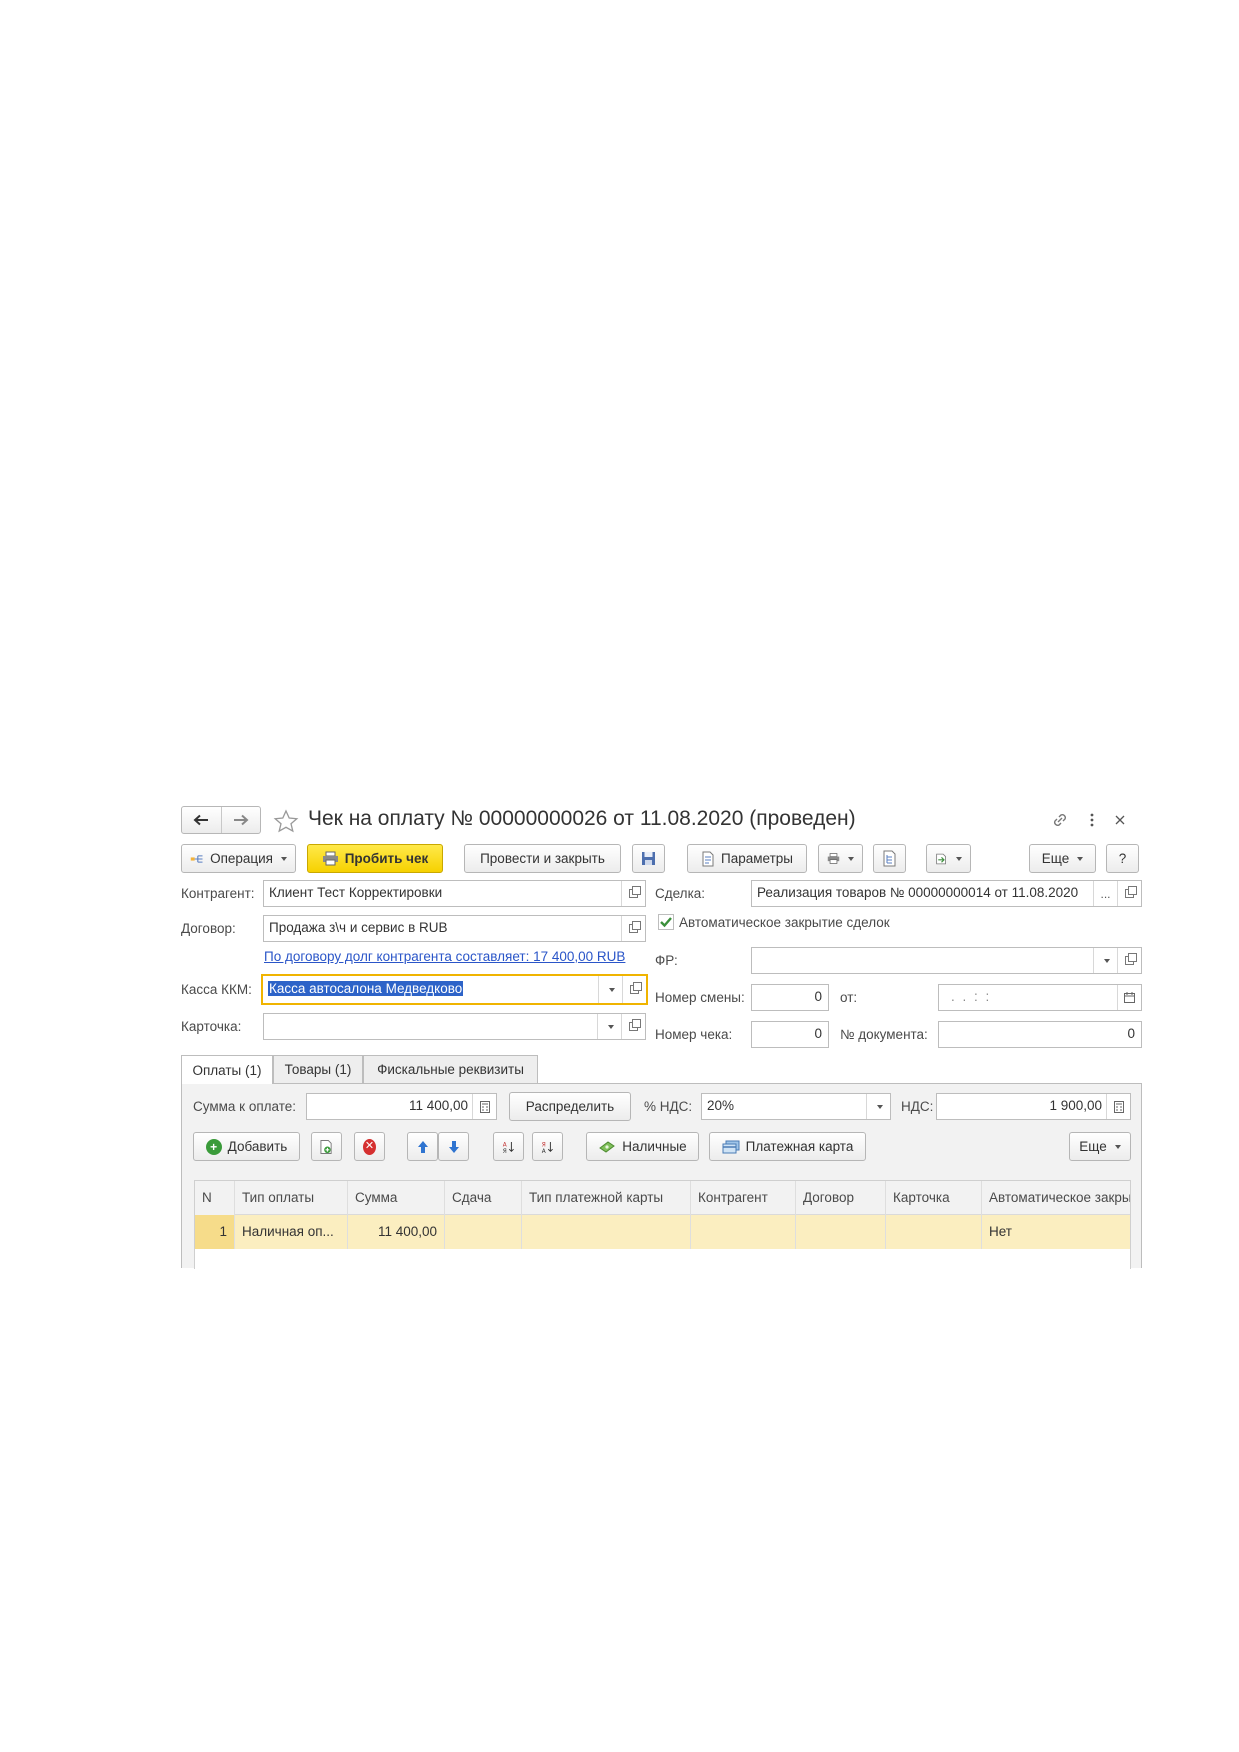  What do you see at coordinates (396, 1198) in the screenshot?
I see `column-header: Сумма` at bounding box center [396, 1198].